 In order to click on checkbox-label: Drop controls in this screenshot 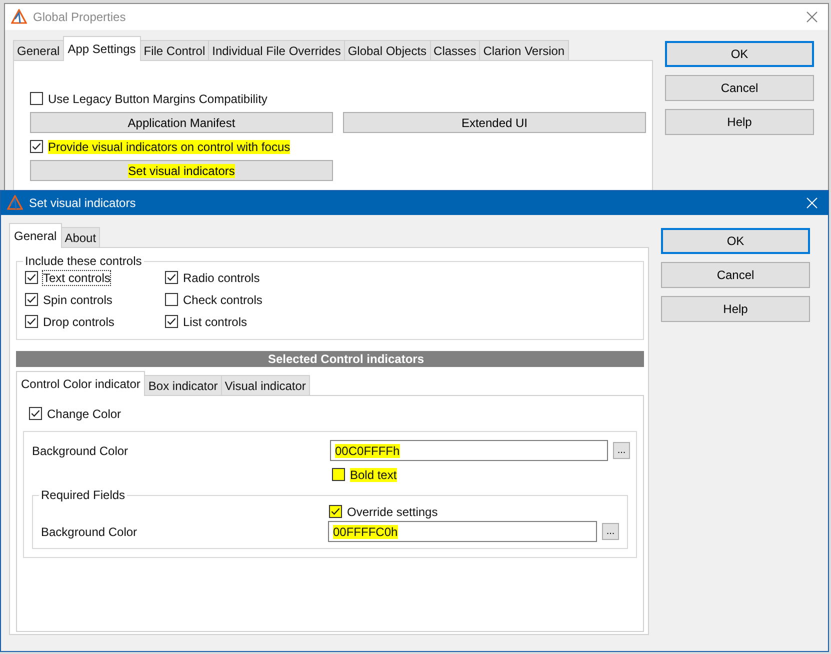, I will do `click(78, 321)`.